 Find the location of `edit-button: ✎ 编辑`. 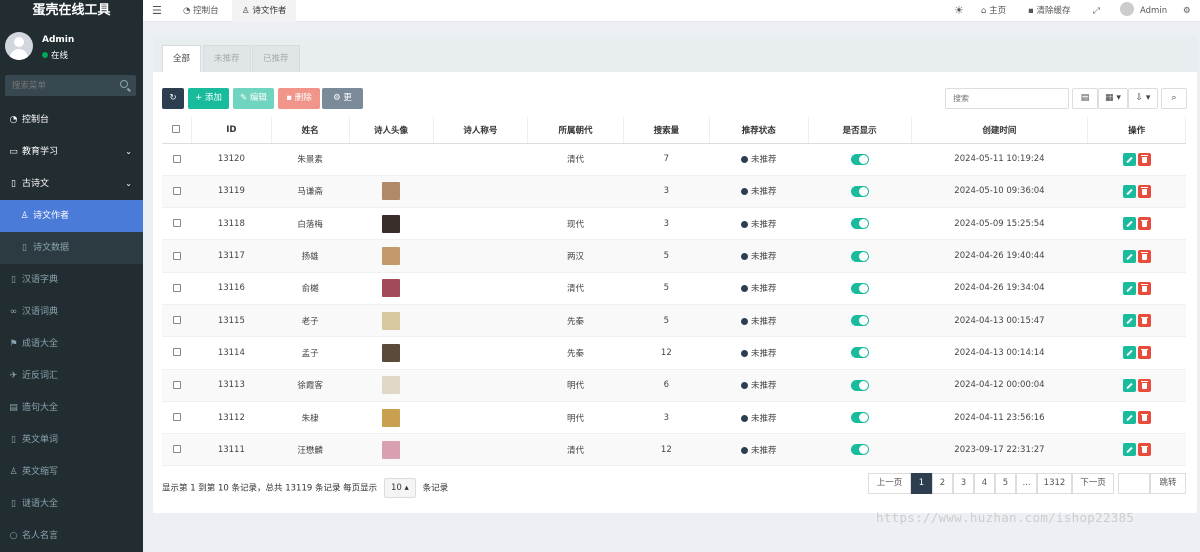

edit-button: ✎ 编辑 is located at coordinates (253, 98).